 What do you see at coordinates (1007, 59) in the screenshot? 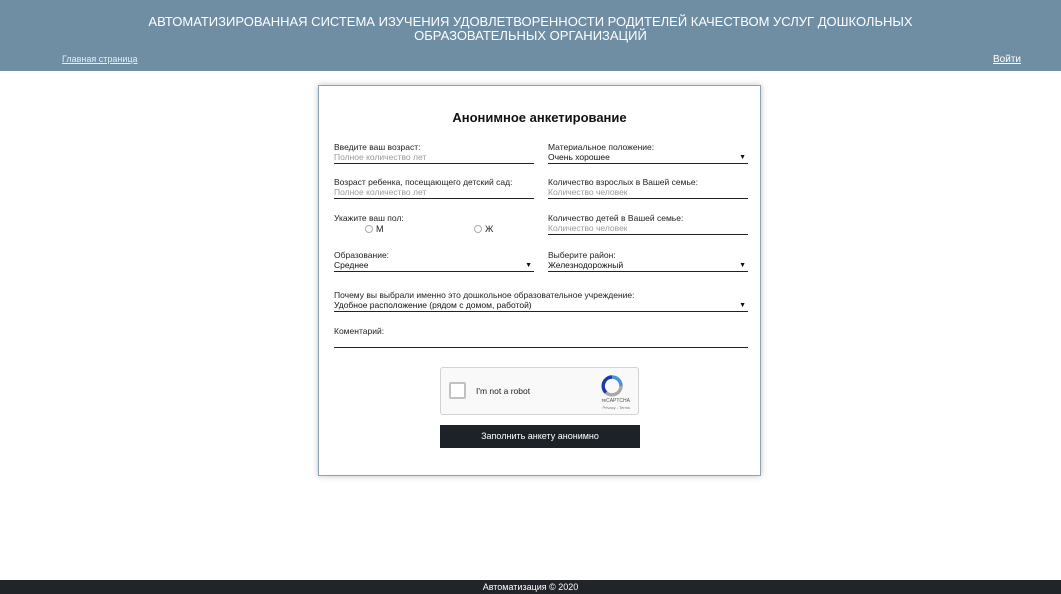
I see `login-link: Войти` at bounding box center [1007, 59].